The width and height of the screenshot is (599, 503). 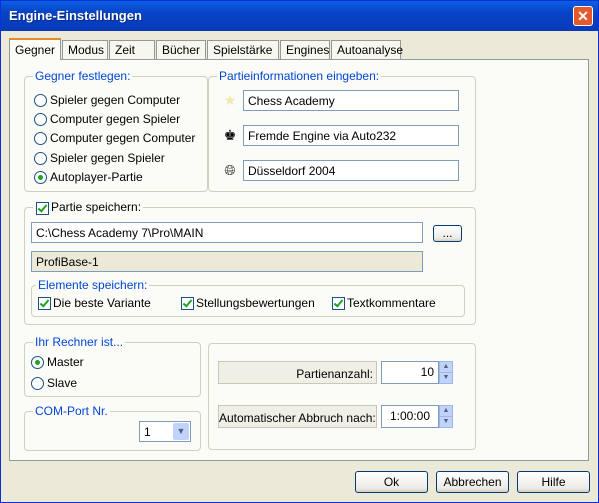 What do you see at coordinates (44, 303) in the screenshot?
I see `beste-variante-checkbox` at bounding box center [44, 303].